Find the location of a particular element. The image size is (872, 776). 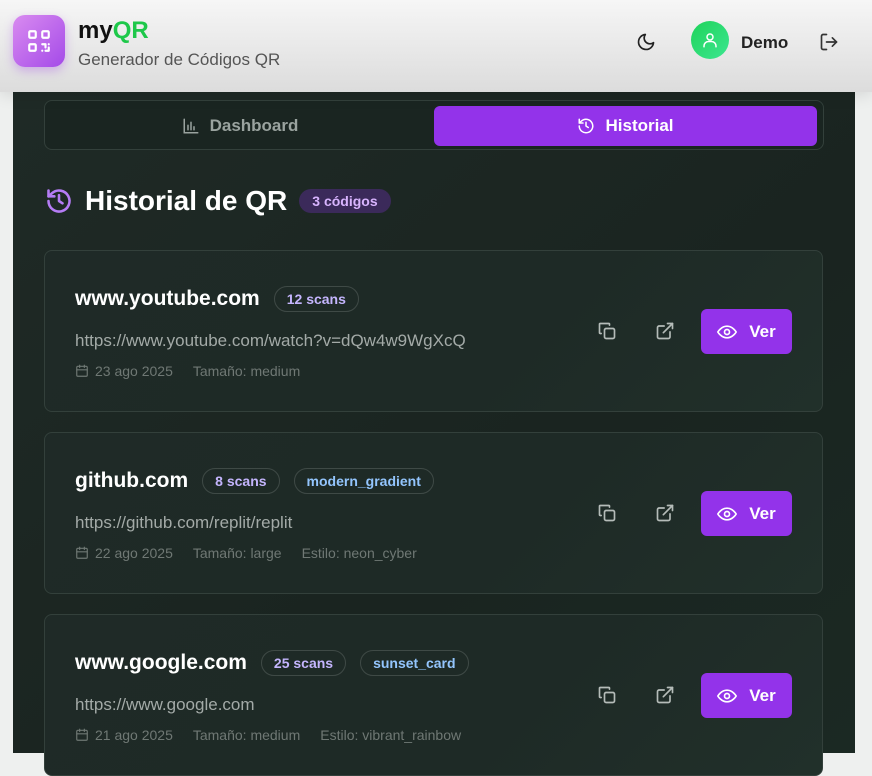

count-badge: 3 códigos is located at coordinates (345, 201).